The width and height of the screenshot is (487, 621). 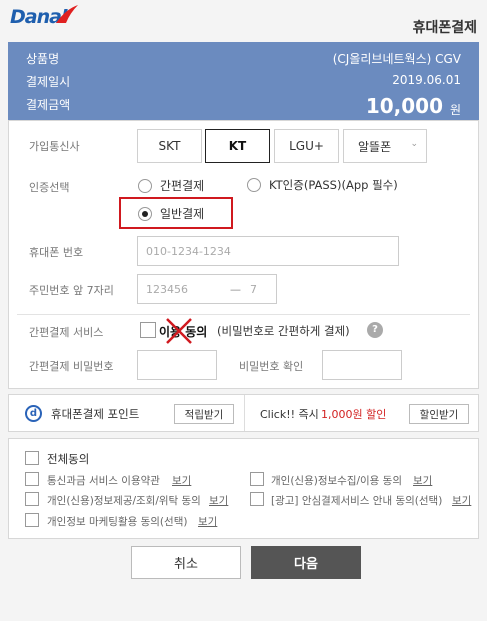 I want to click on terms-text-3: [광고] 안심결제서비스 안내 동의(선택), so click(x=357, y=501).